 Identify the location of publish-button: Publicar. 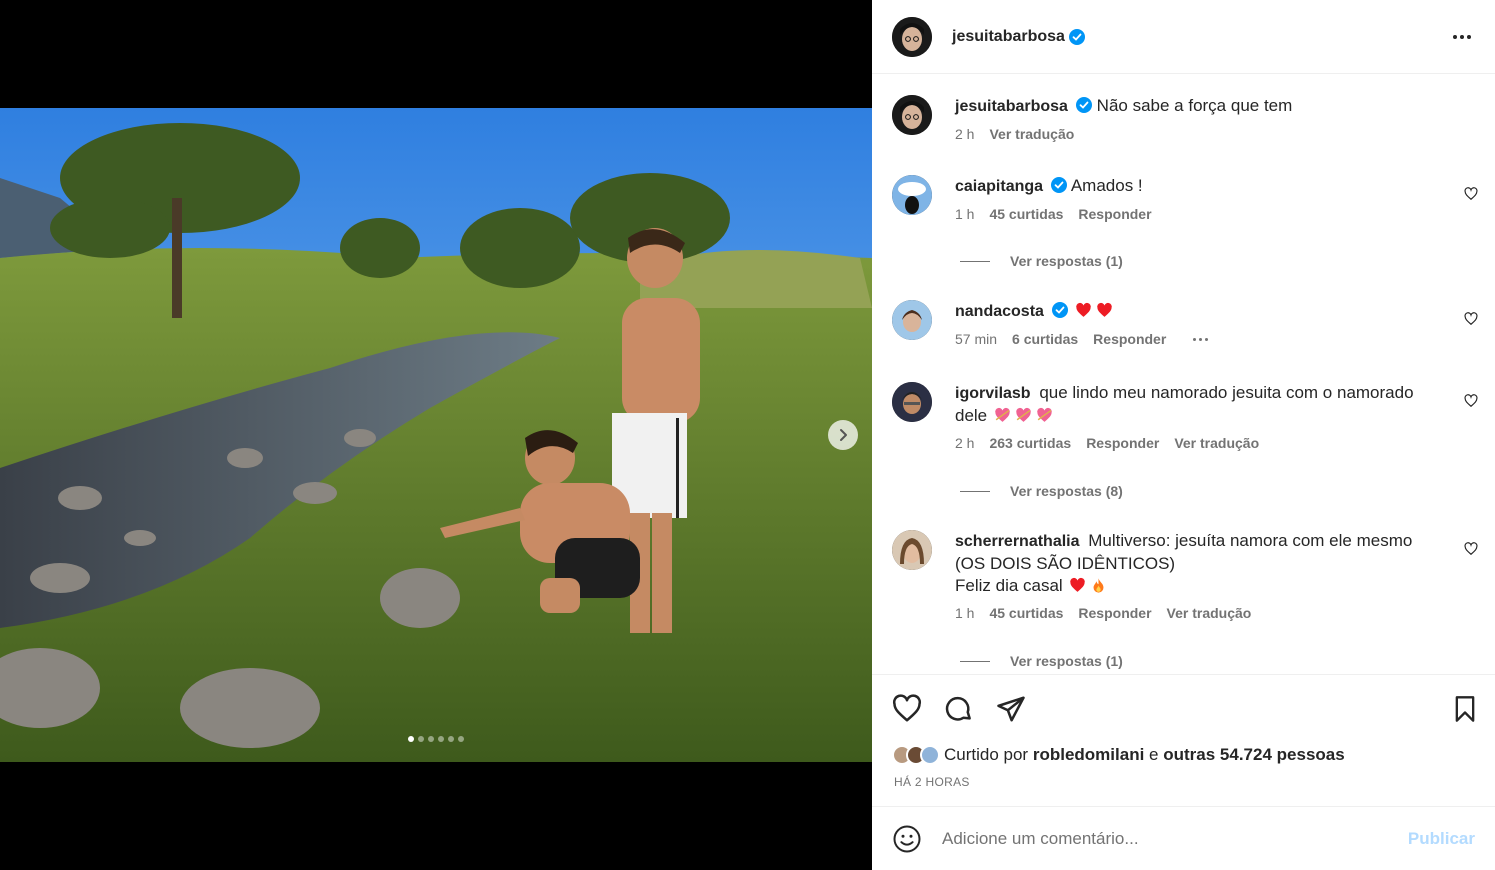
(1441, 839).